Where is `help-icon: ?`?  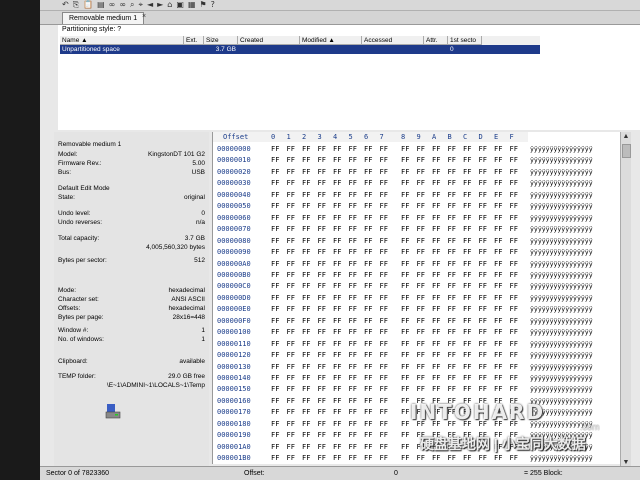
help-icon: ? is located at coordinates (213, 5).